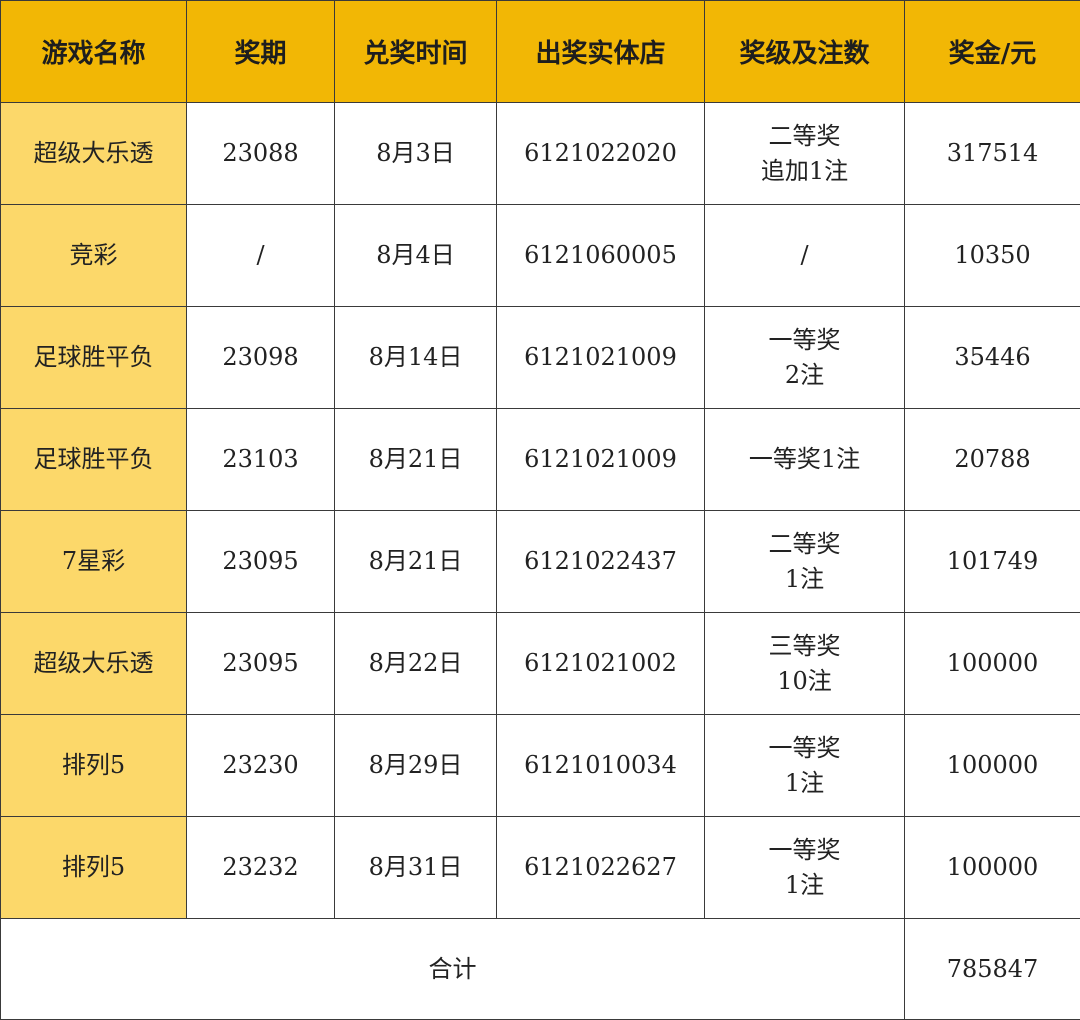 This screenshot has height=1020, width=1080. I want to click on cell-prize-level: 二等奖 追加1注, so click(805, 154).